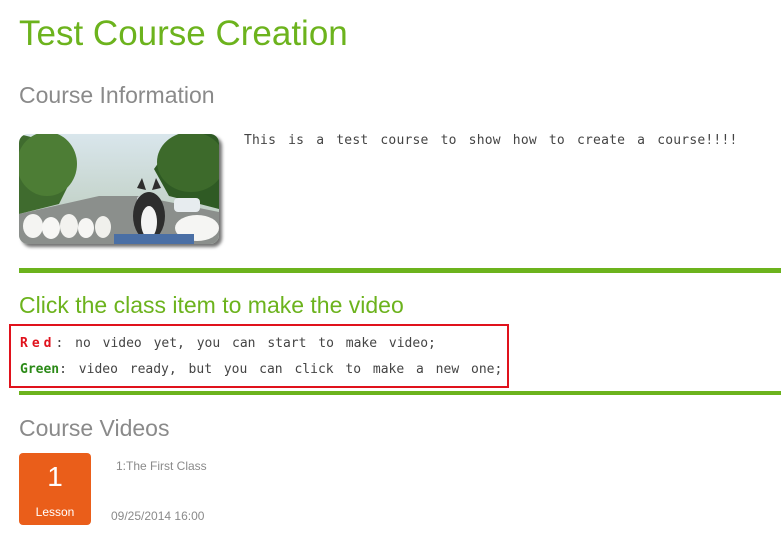  Describe the element at coordinates (117, 95) in the screenshot. I see `course-information-heading: Course Information` at that location.